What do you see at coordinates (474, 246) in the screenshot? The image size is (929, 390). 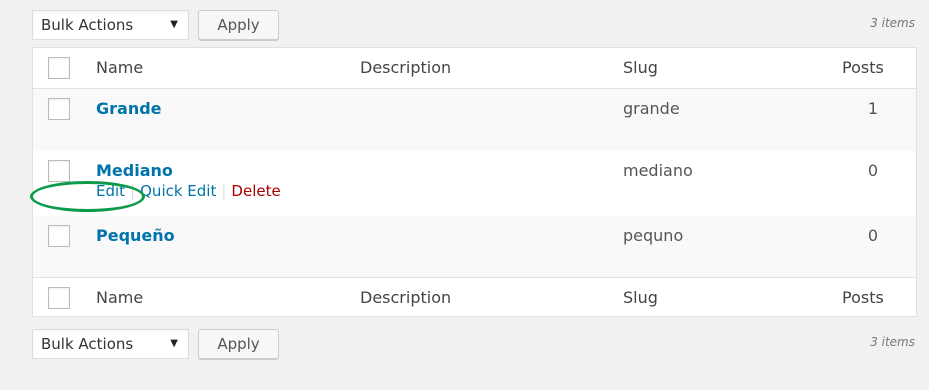 I see `table-row: Pequeño pequno 0` at bounding box center [474, 246].